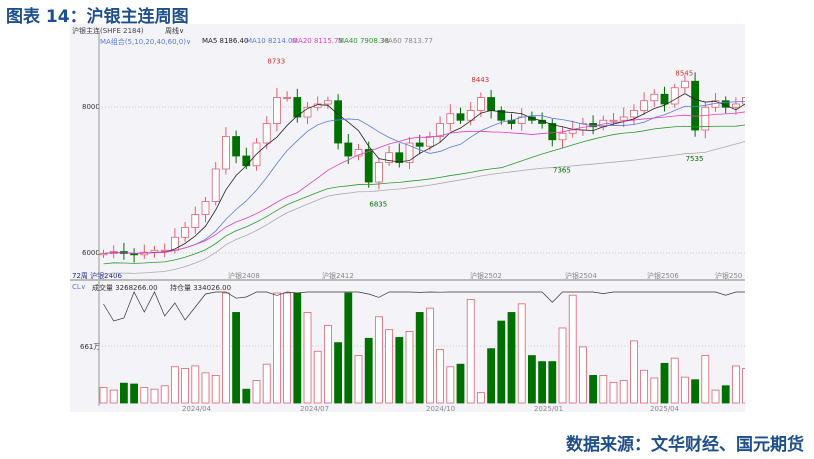  Describe the element at coordinates (276, 61) in the screenshot. I see `price-annotation: 8733` at that location.